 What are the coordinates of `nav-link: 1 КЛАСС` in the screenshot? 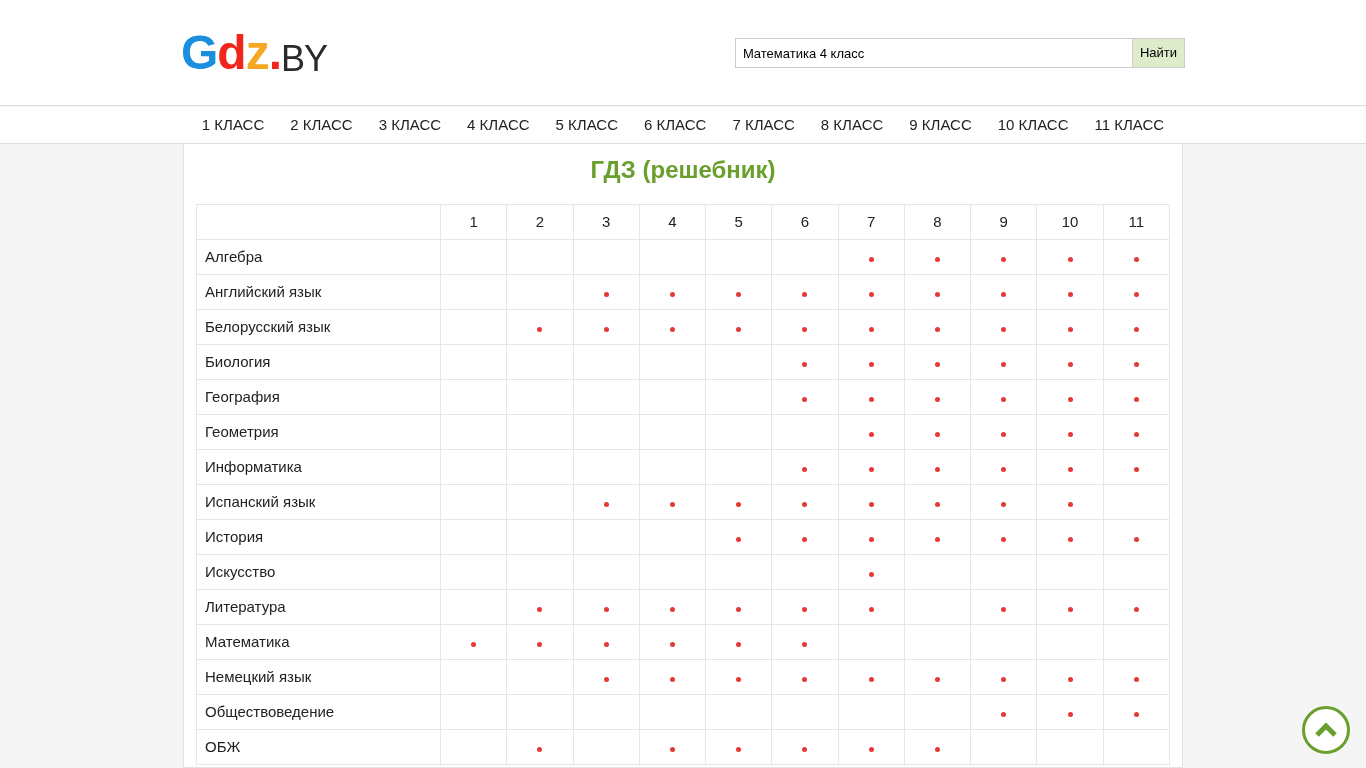 It's located at (233, 125).